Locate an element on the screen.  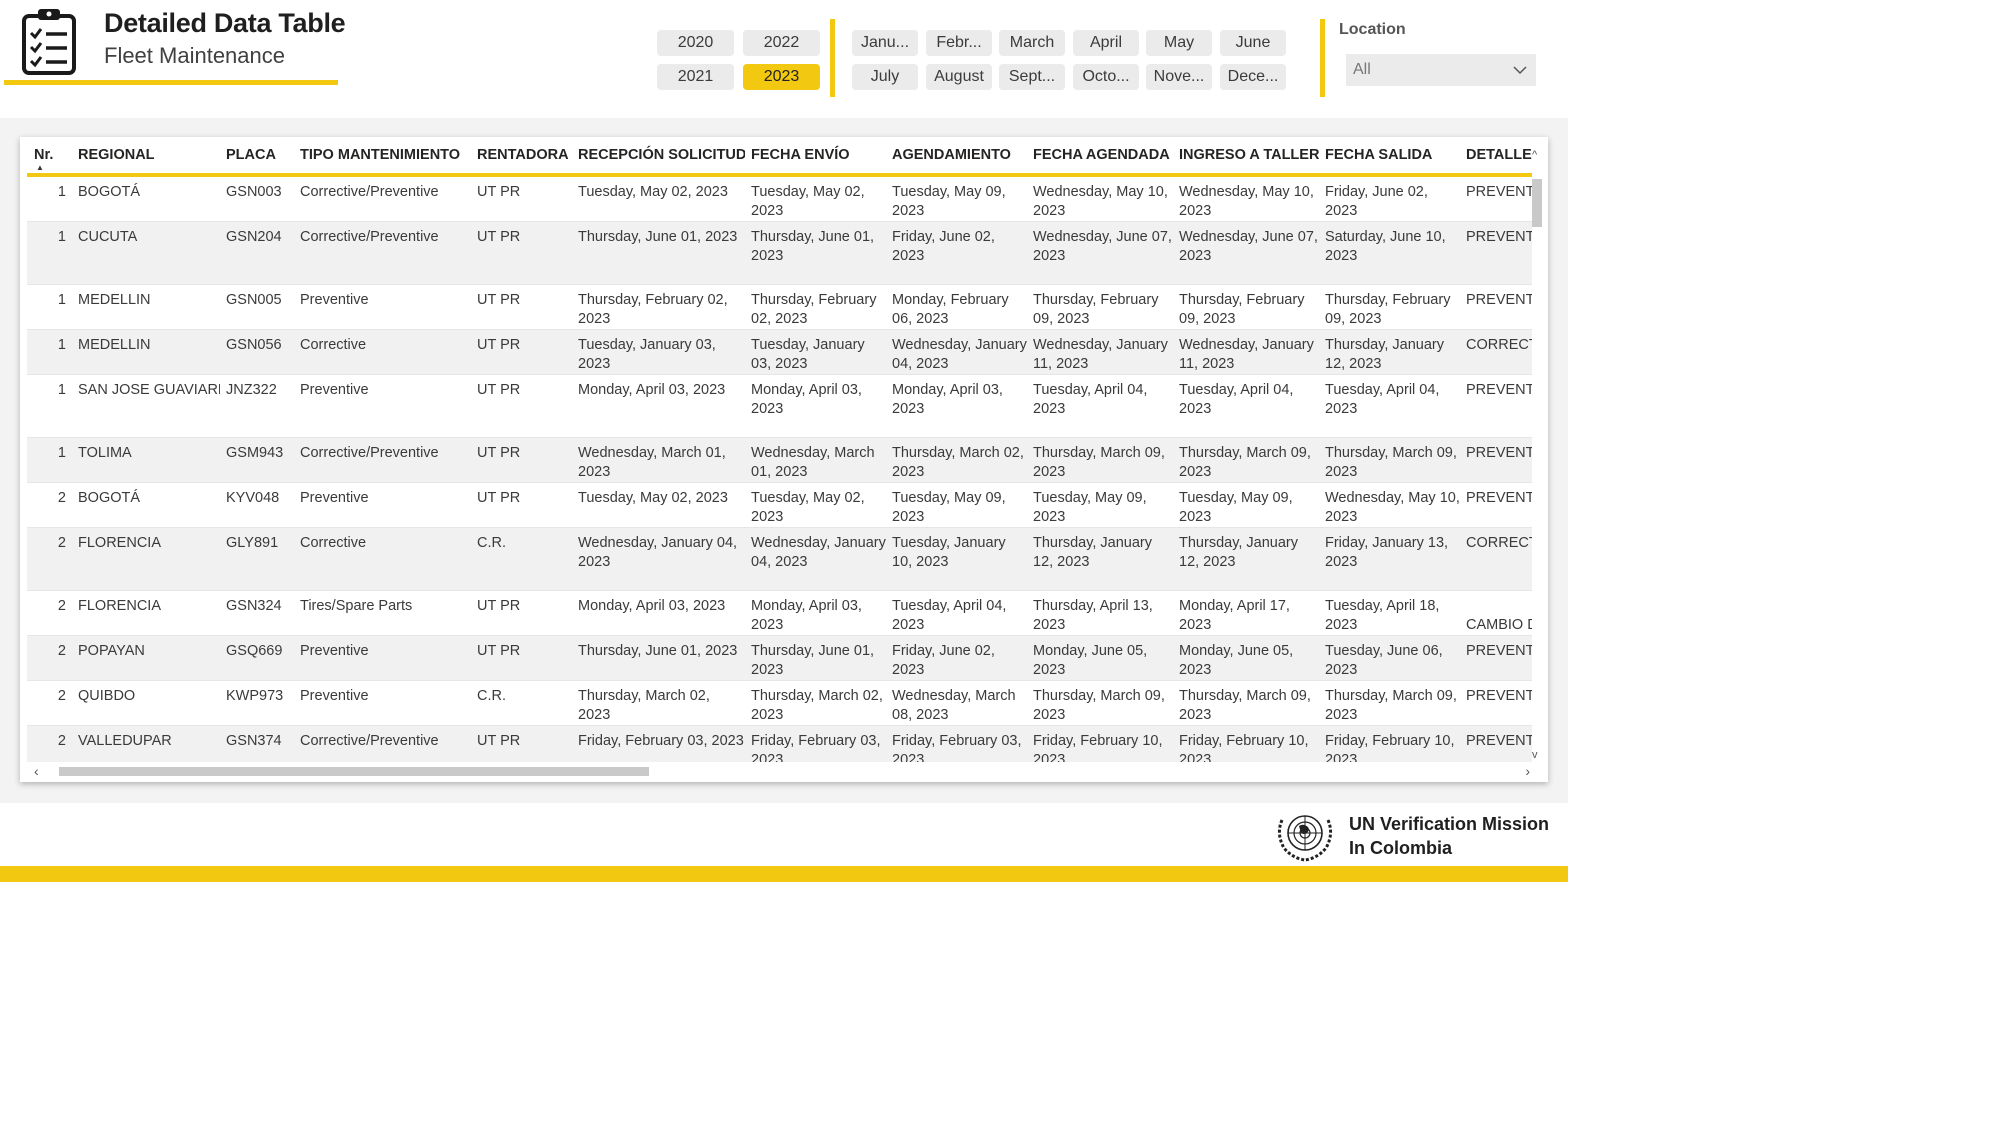
month-button-june: June is located at coordinates (1253, 43).